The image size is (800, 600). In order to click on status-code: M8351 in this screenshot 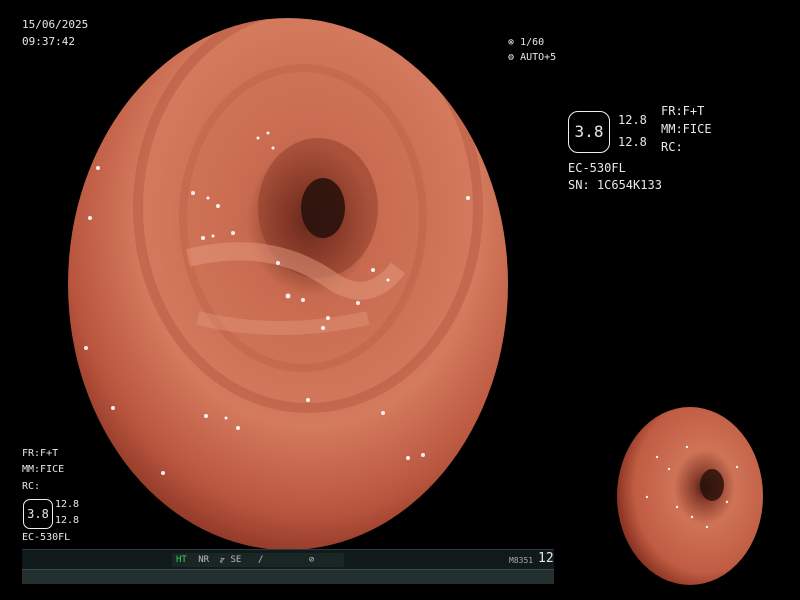, I will do `click(521, 560)`.